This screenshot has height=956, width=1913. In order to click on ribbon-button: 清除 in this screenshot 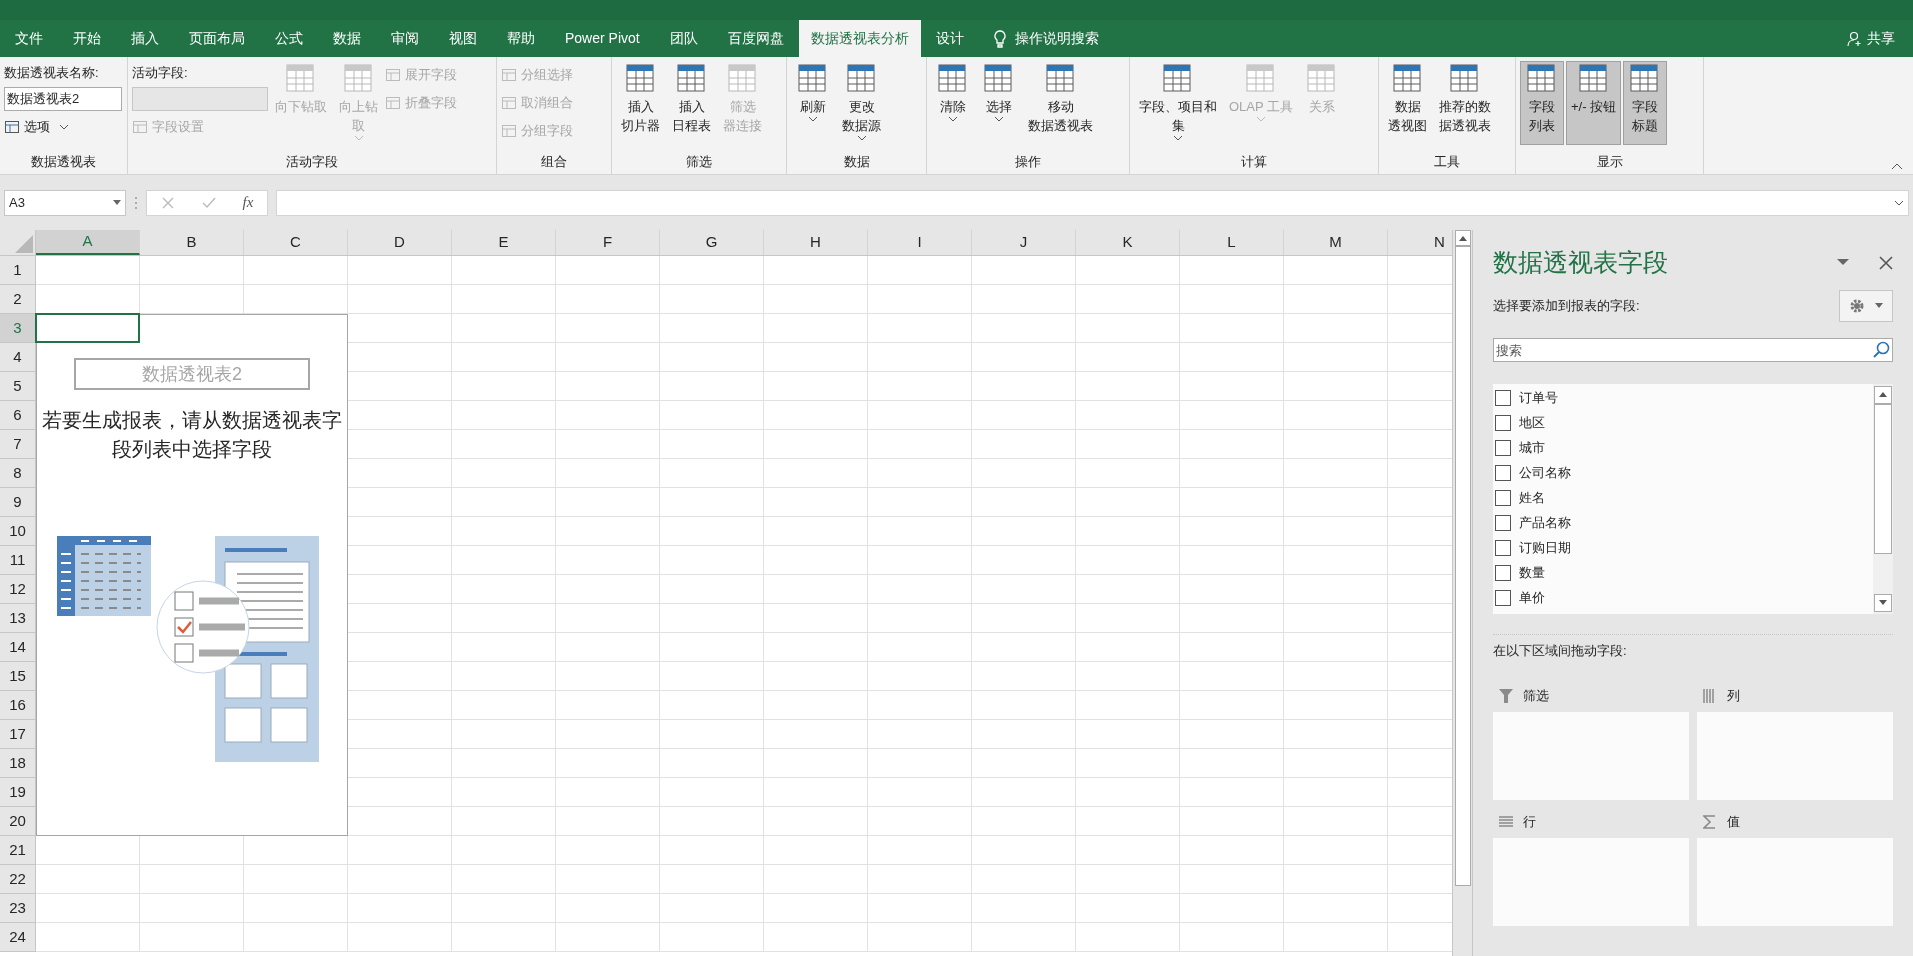, I will do `click(953, 103)`.